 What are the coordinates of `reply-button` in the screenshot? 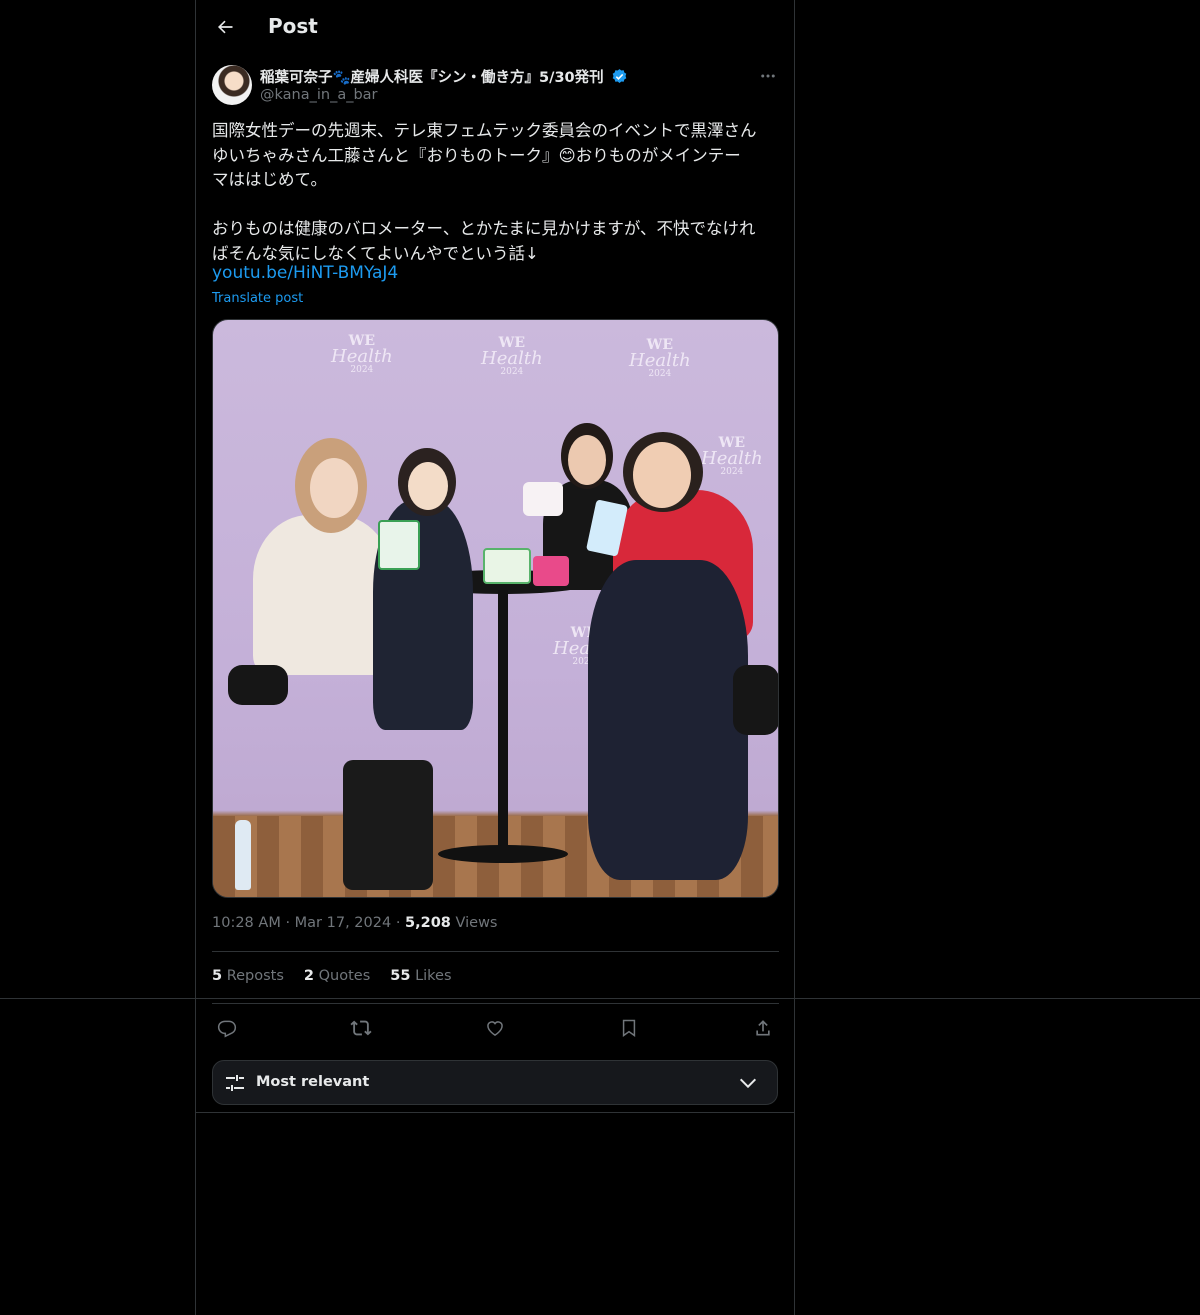 It's located at (227, 1028).